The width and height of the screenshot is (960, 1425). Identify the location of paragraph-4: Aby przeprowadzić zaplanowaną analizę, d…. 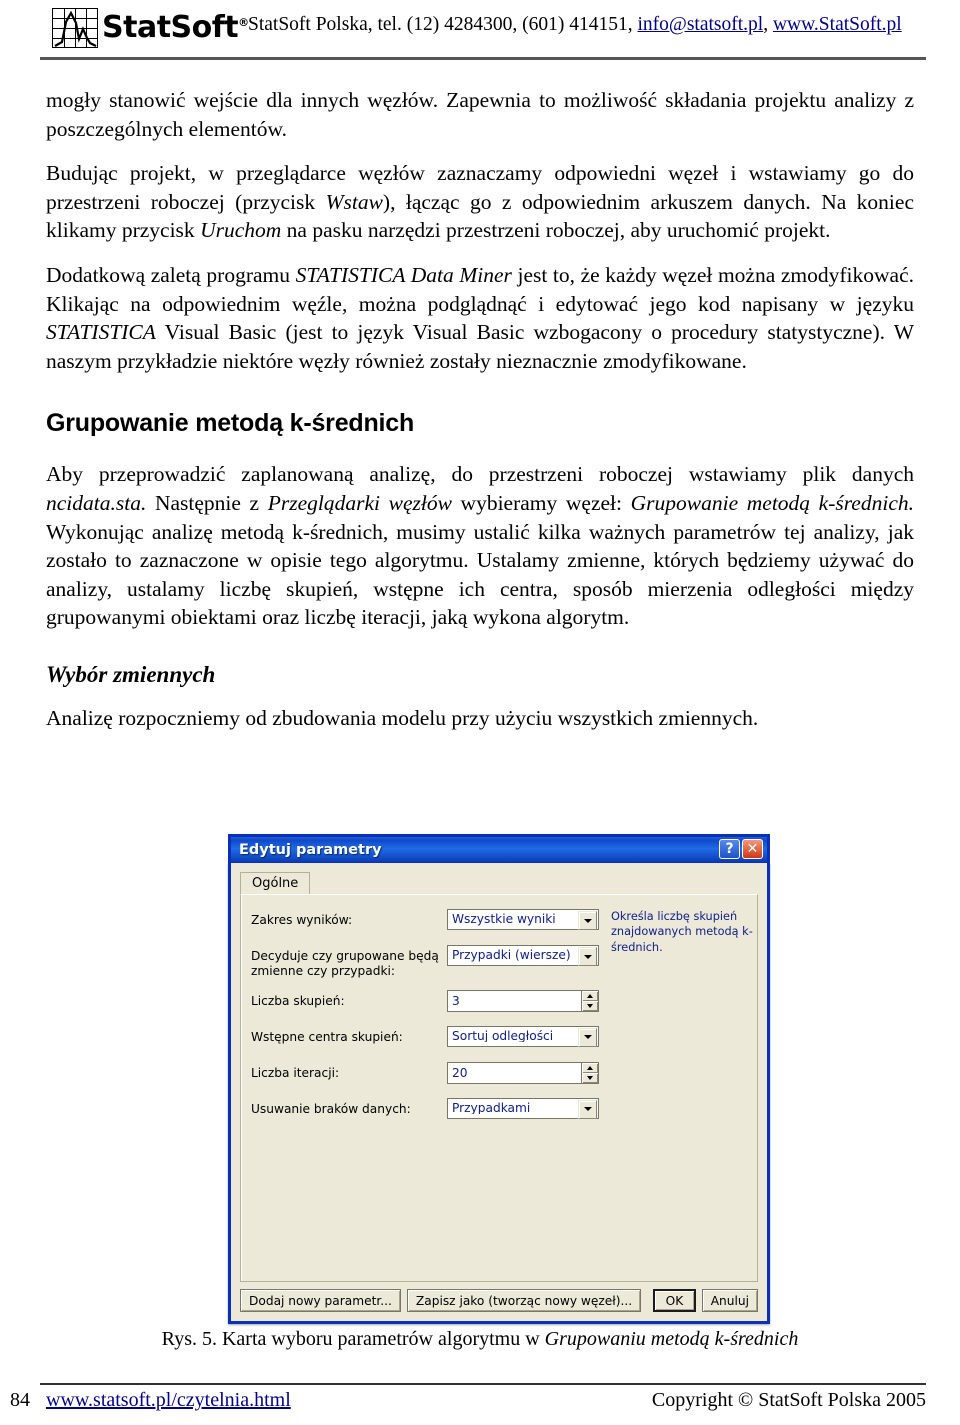
(480, 546).